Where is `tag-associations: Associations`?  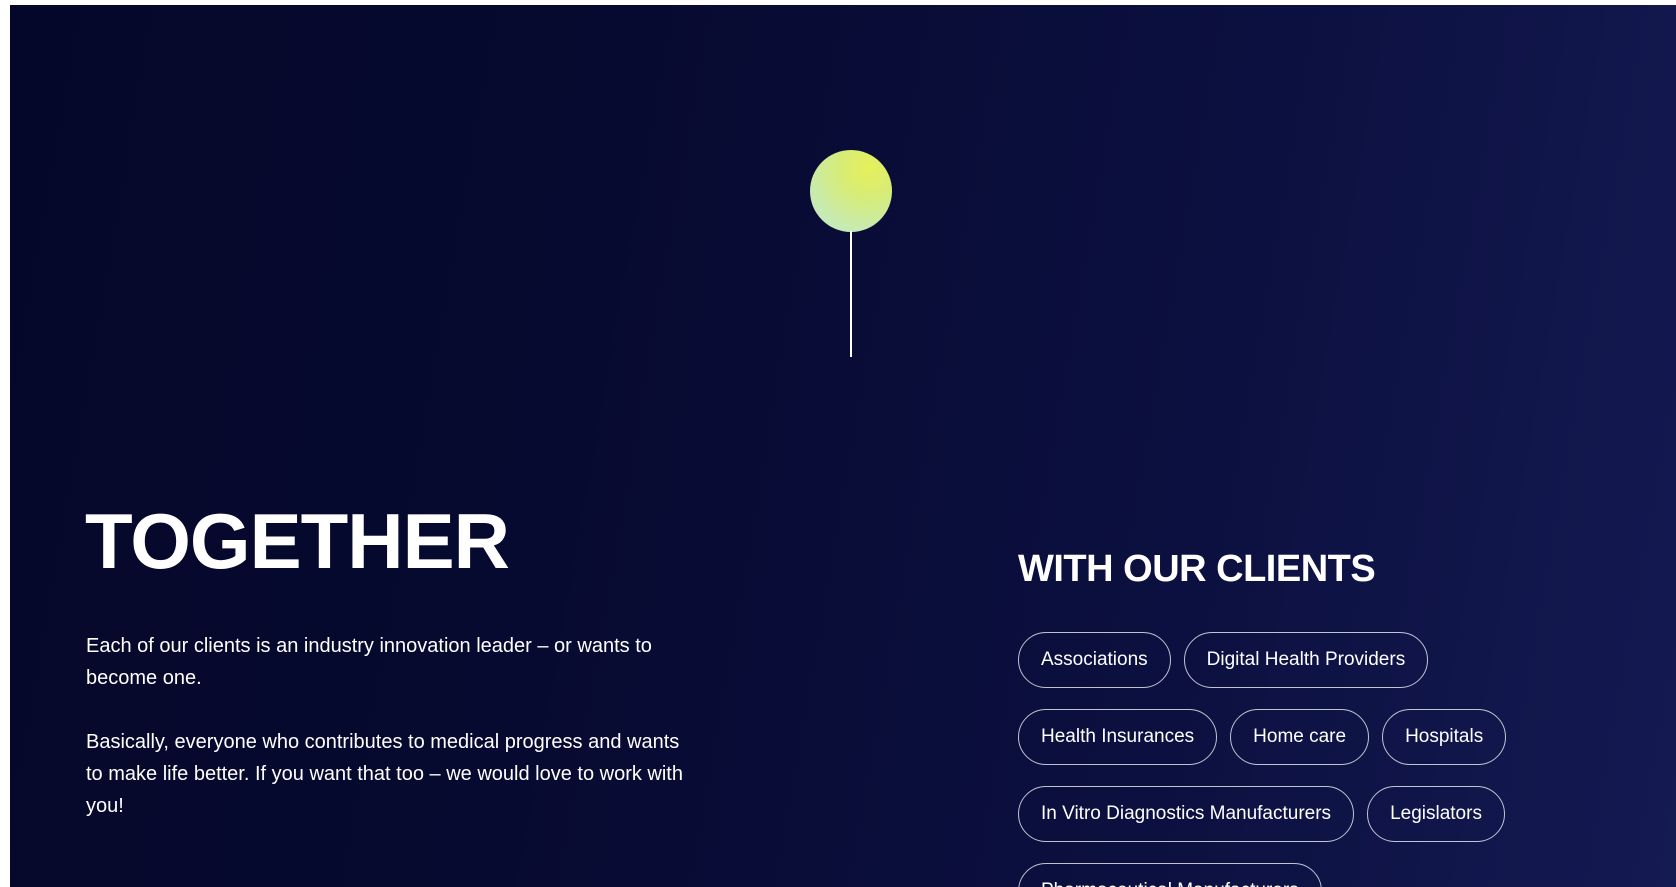 tag-associations: Associations is located at coordinates (1094, 660).